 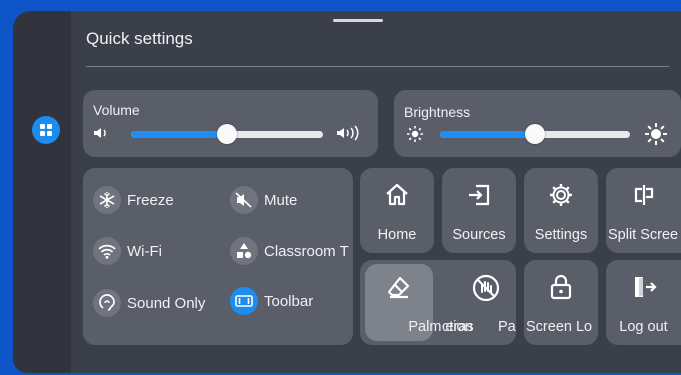 I want to click on volume-slider, so click(x=227, y=134).